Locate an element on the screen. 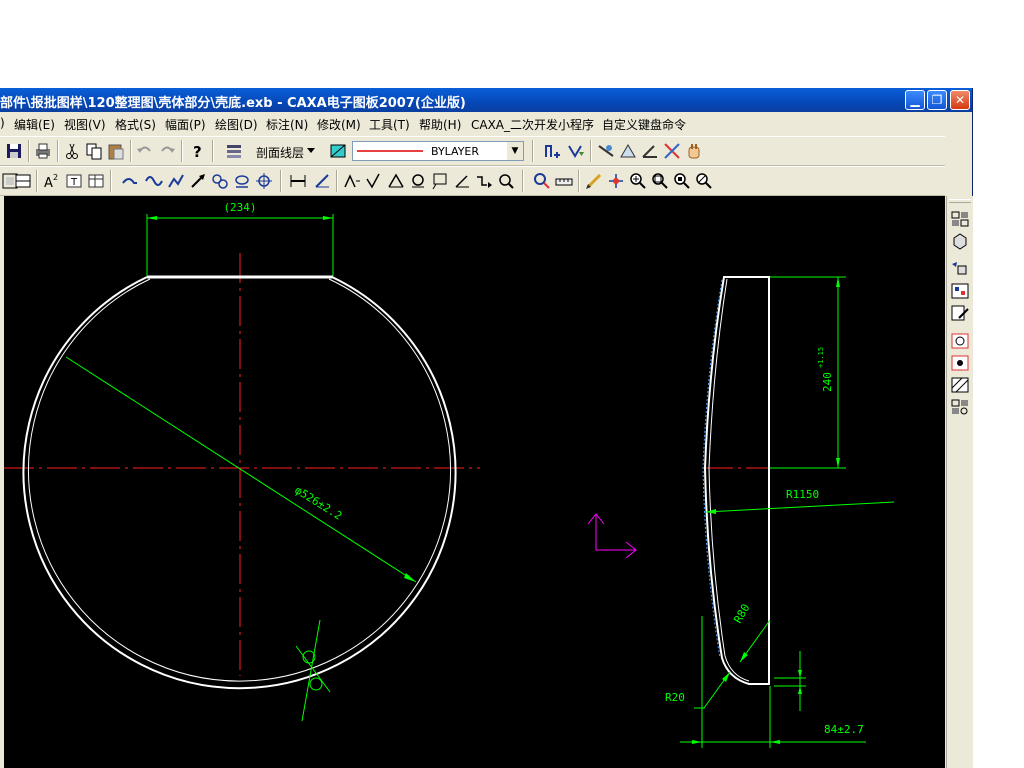  color-icon is located at coordinates (338, 151).